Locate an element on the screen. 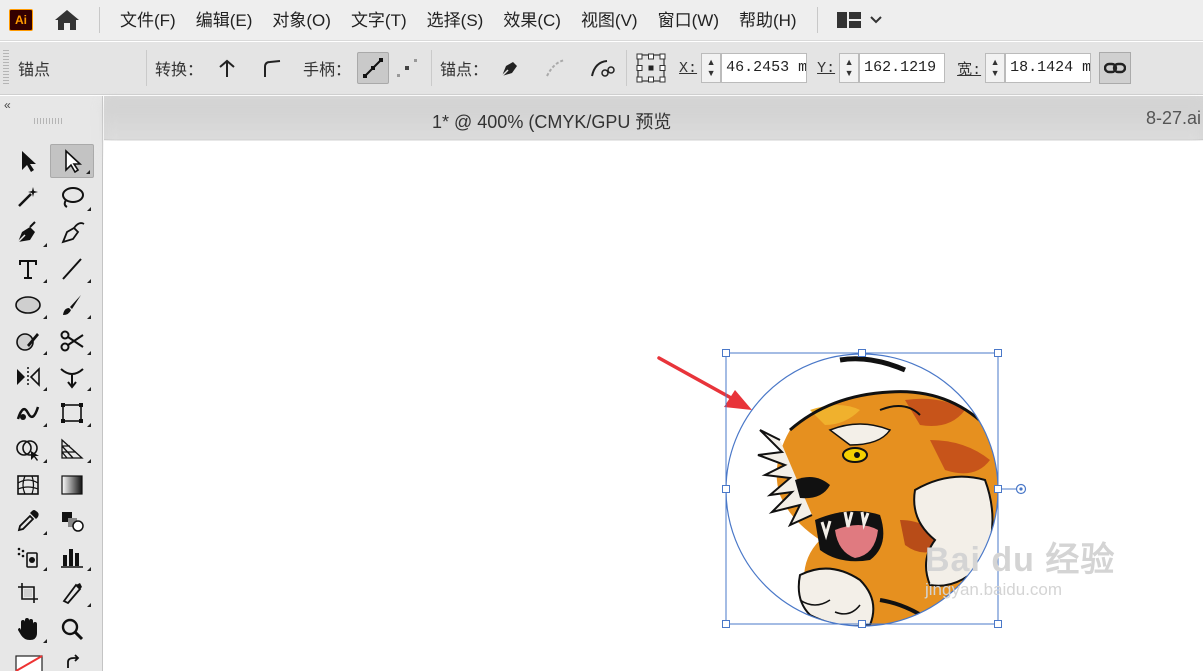 This screenshot has width=1203, height=671. reference-point-icon is located at coordinates (651, 68).